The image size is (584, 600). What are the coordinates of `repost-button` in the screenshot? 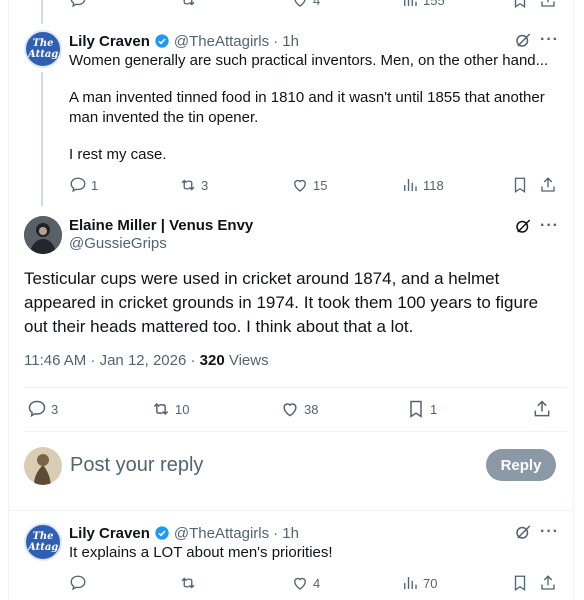 It's located at (190, 583).